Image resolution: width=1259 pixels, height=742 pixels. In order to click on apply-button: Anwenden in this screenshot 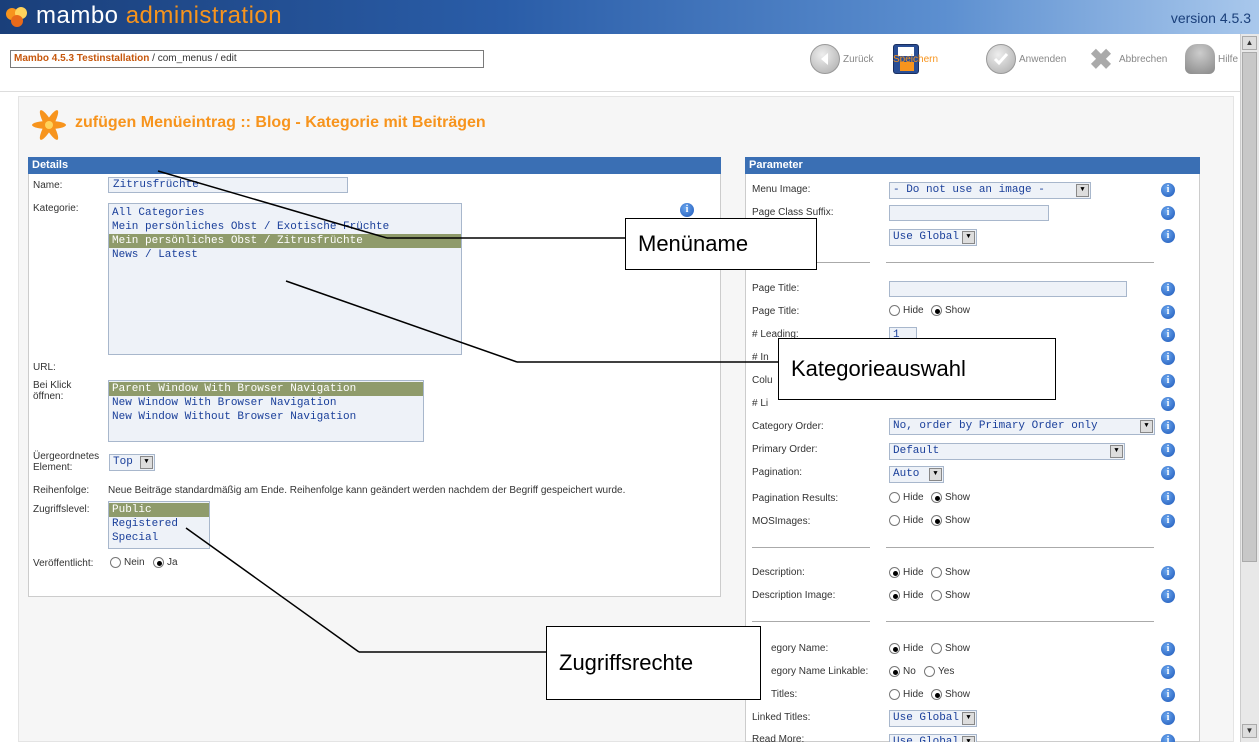, I will do `click(1026, 59)`.